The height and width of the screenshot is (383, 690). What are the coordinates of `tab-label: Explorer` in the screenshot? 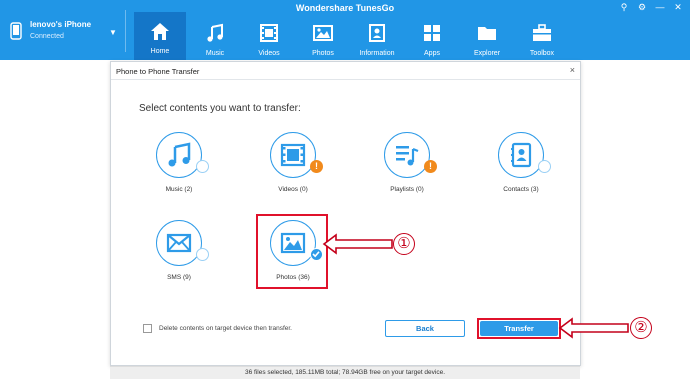 It's located at (487, 53).